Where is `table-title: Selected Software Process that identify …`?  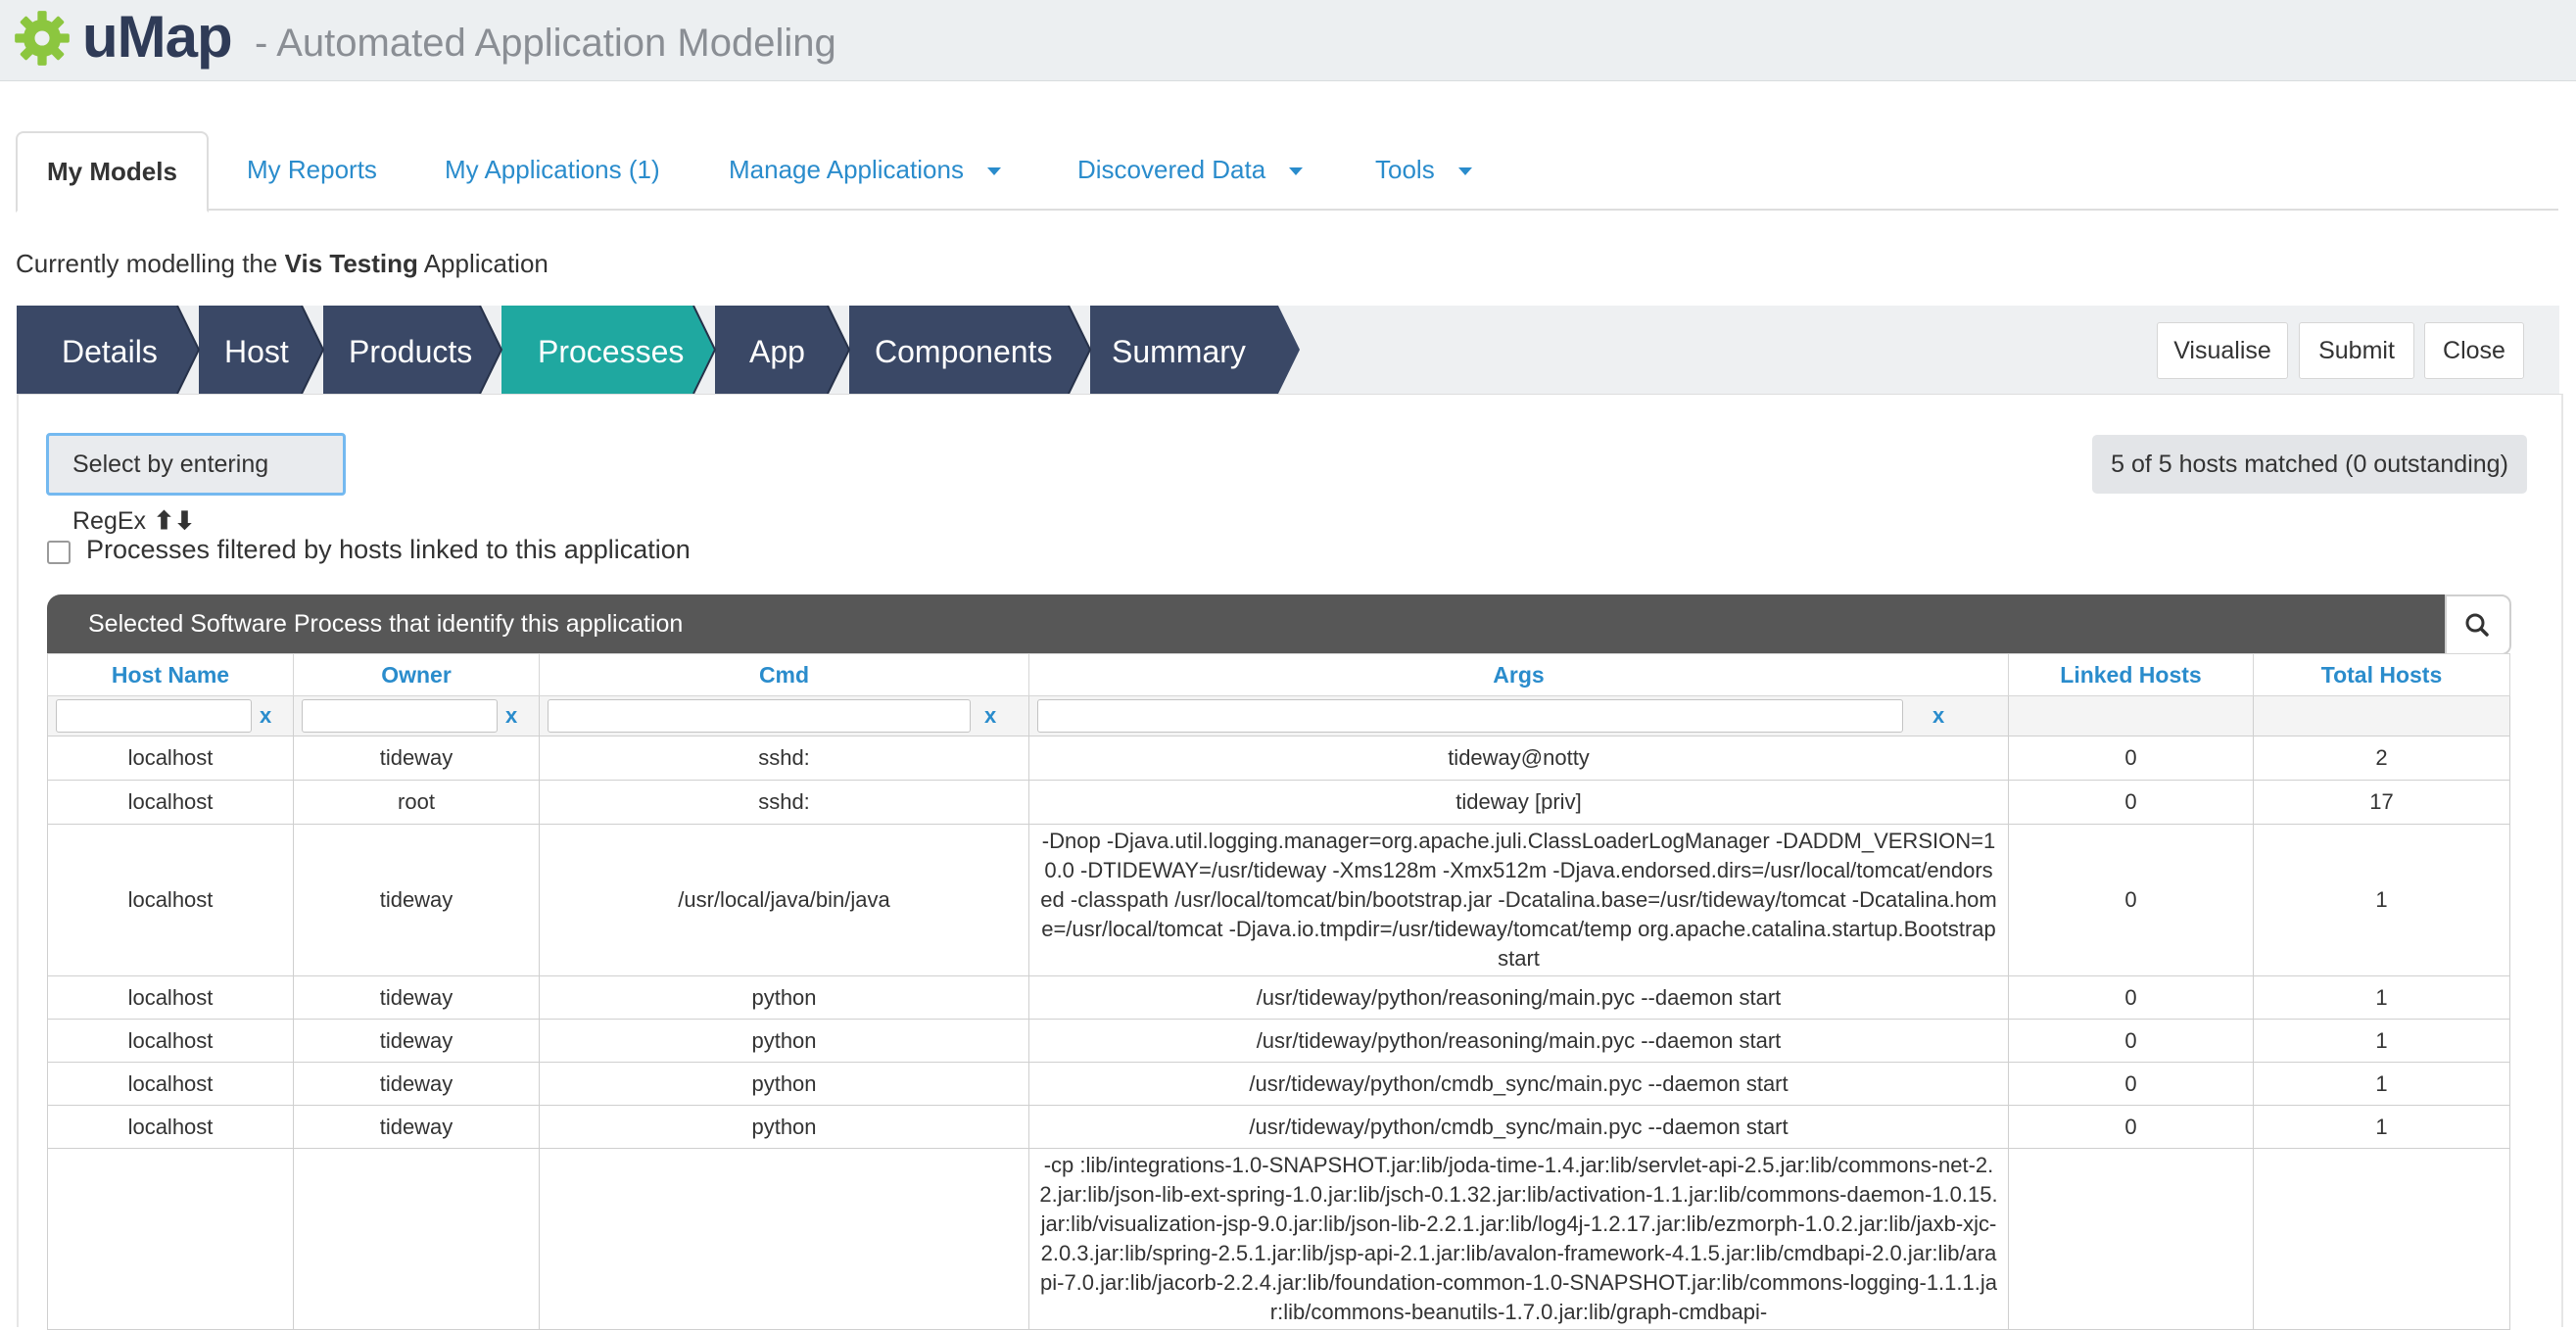
table-title: Selected Software Process that identify … is located at coordinates (1247, 624).